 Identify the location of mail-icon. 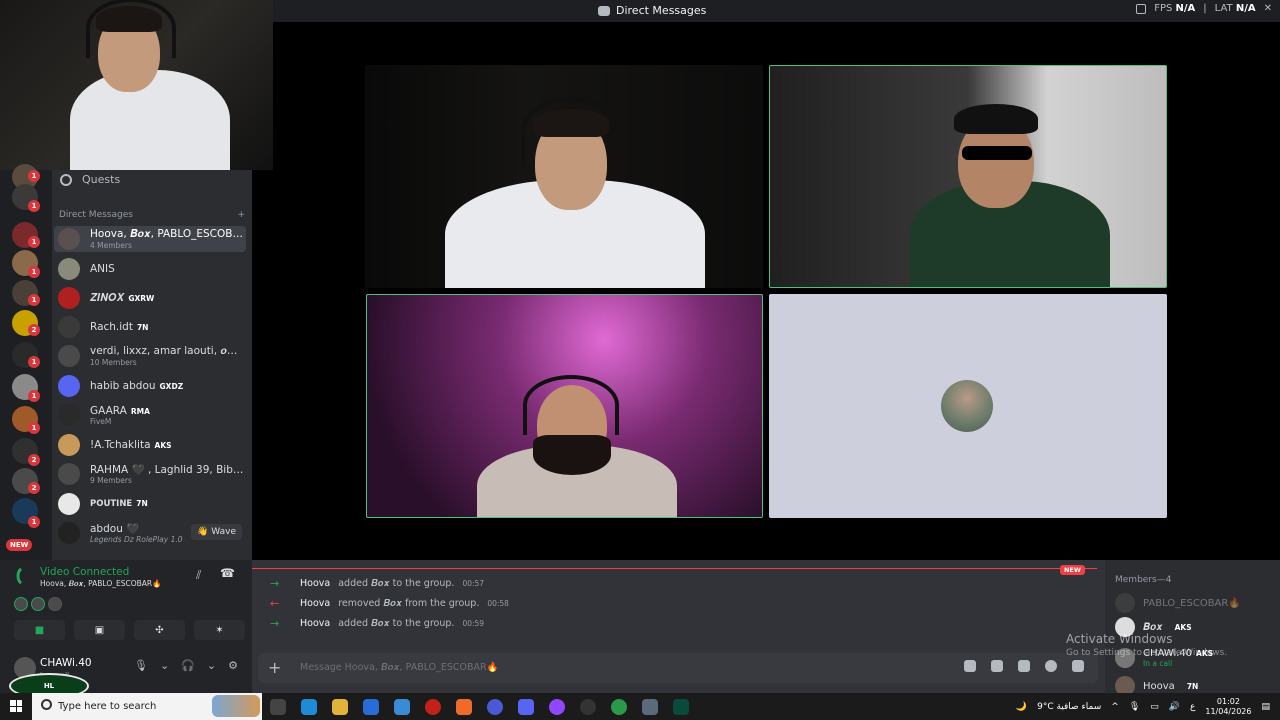
(371, 707).